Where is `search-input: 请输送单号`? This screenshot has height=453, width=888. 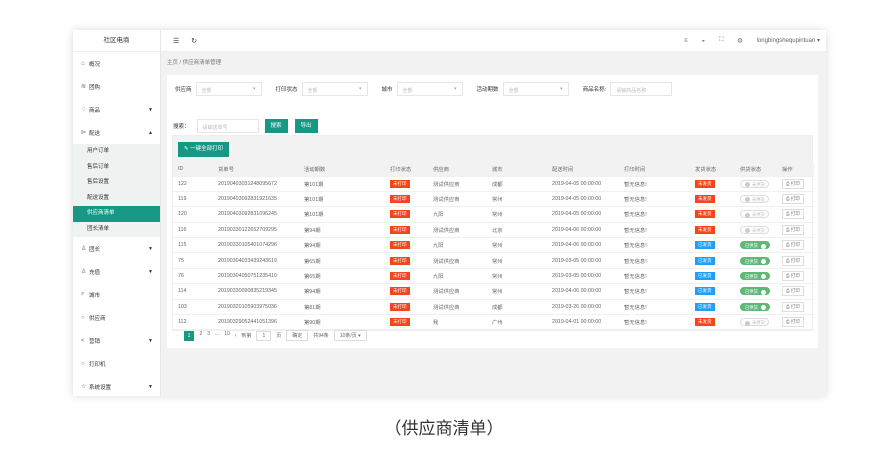 search-input: 请输送单号 is located at coordinates (227, 126).